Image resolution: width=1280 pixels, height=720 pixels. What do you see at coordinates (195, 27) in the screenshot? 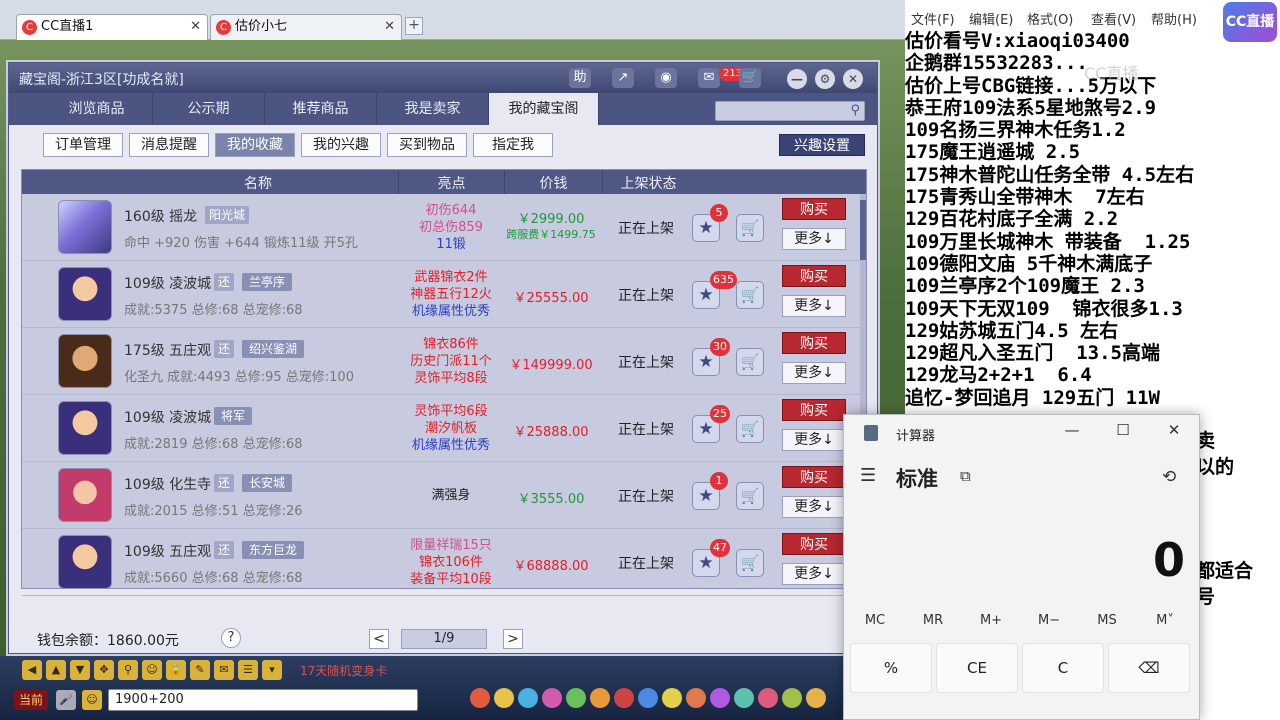
I see `close-tab-icon: ✕` at bounding box center [195, 27].